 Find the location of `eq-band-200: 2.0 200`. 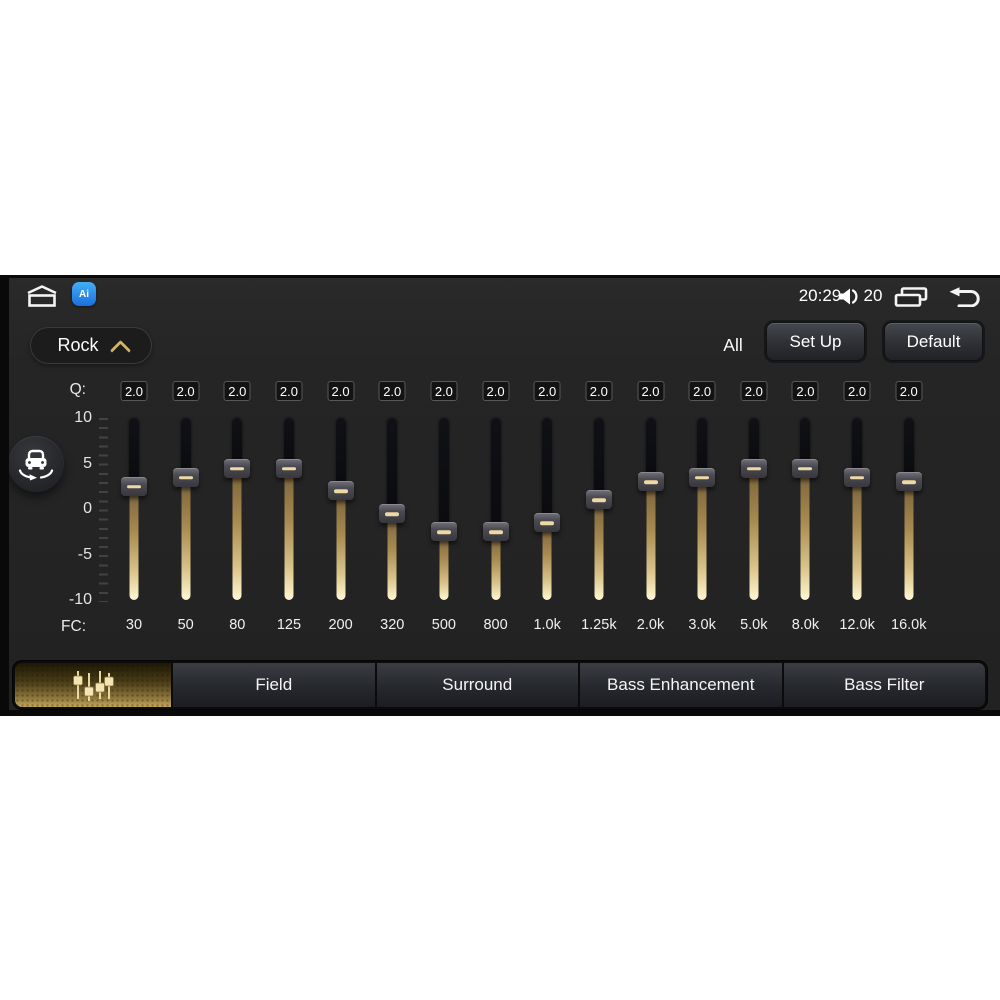

eq-band-200: 2.0 200 is located at coordinates (341, 509).